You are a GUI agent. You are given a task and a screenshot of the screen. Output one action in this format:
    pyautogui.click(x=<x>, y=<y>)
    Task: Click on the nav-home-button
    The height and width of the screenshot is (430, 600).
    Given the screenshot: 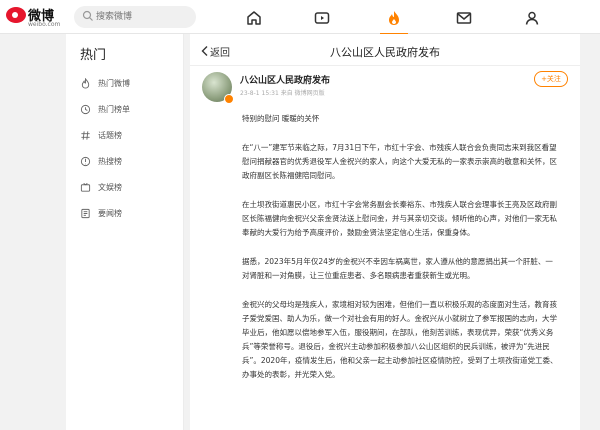 What is the action you would take?
    pyautogui.click(x=254, y=18)
    